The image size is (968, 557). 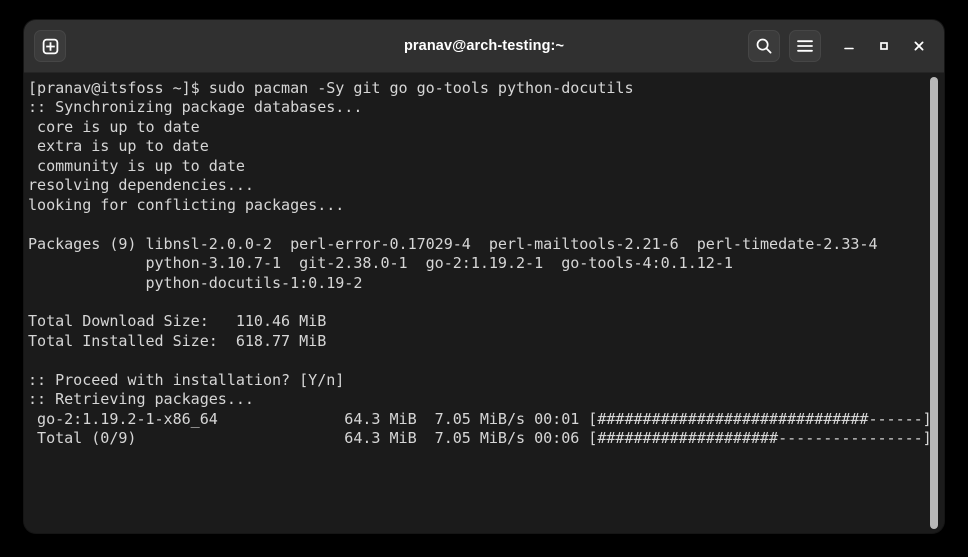 I want to click on titlebar-right-group, so click(x=840, y=46).